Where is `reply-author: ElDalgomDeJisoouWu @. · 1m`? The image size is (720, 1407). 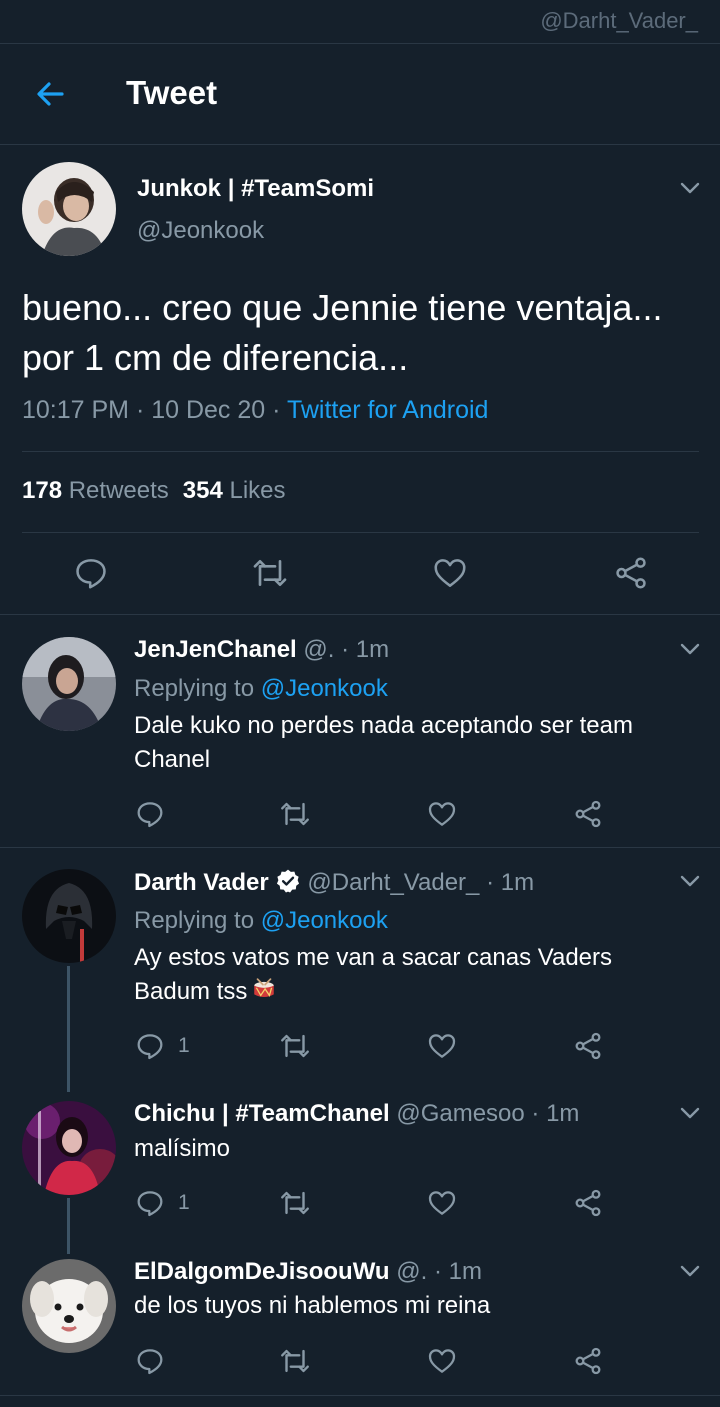
reply-author: ElDalgomDeJisoouWu @. · 1m is located at coordinates (308, 1272).